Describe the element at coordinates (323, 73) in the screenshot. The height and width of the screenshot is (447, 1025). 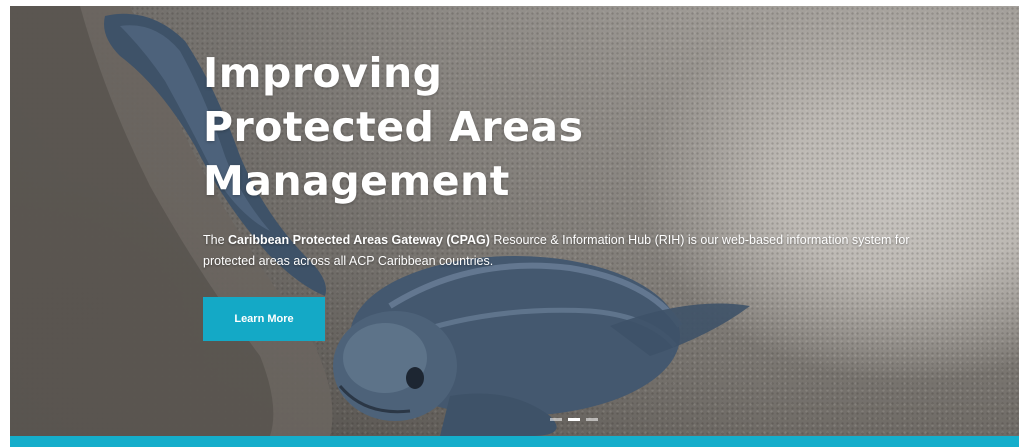
I see `headline-line: Improving` at that location.